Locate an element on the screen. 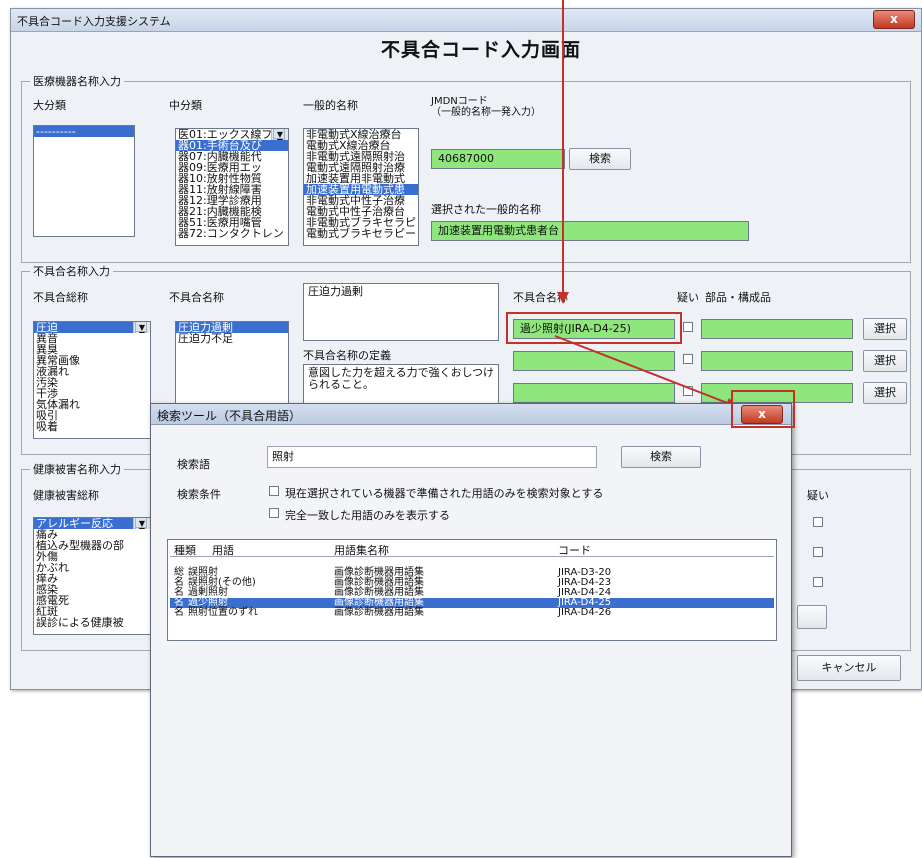 The width and height of the screenshot is (922, 858). search-term-label: 検索語 is located at coordinates (193, 464).